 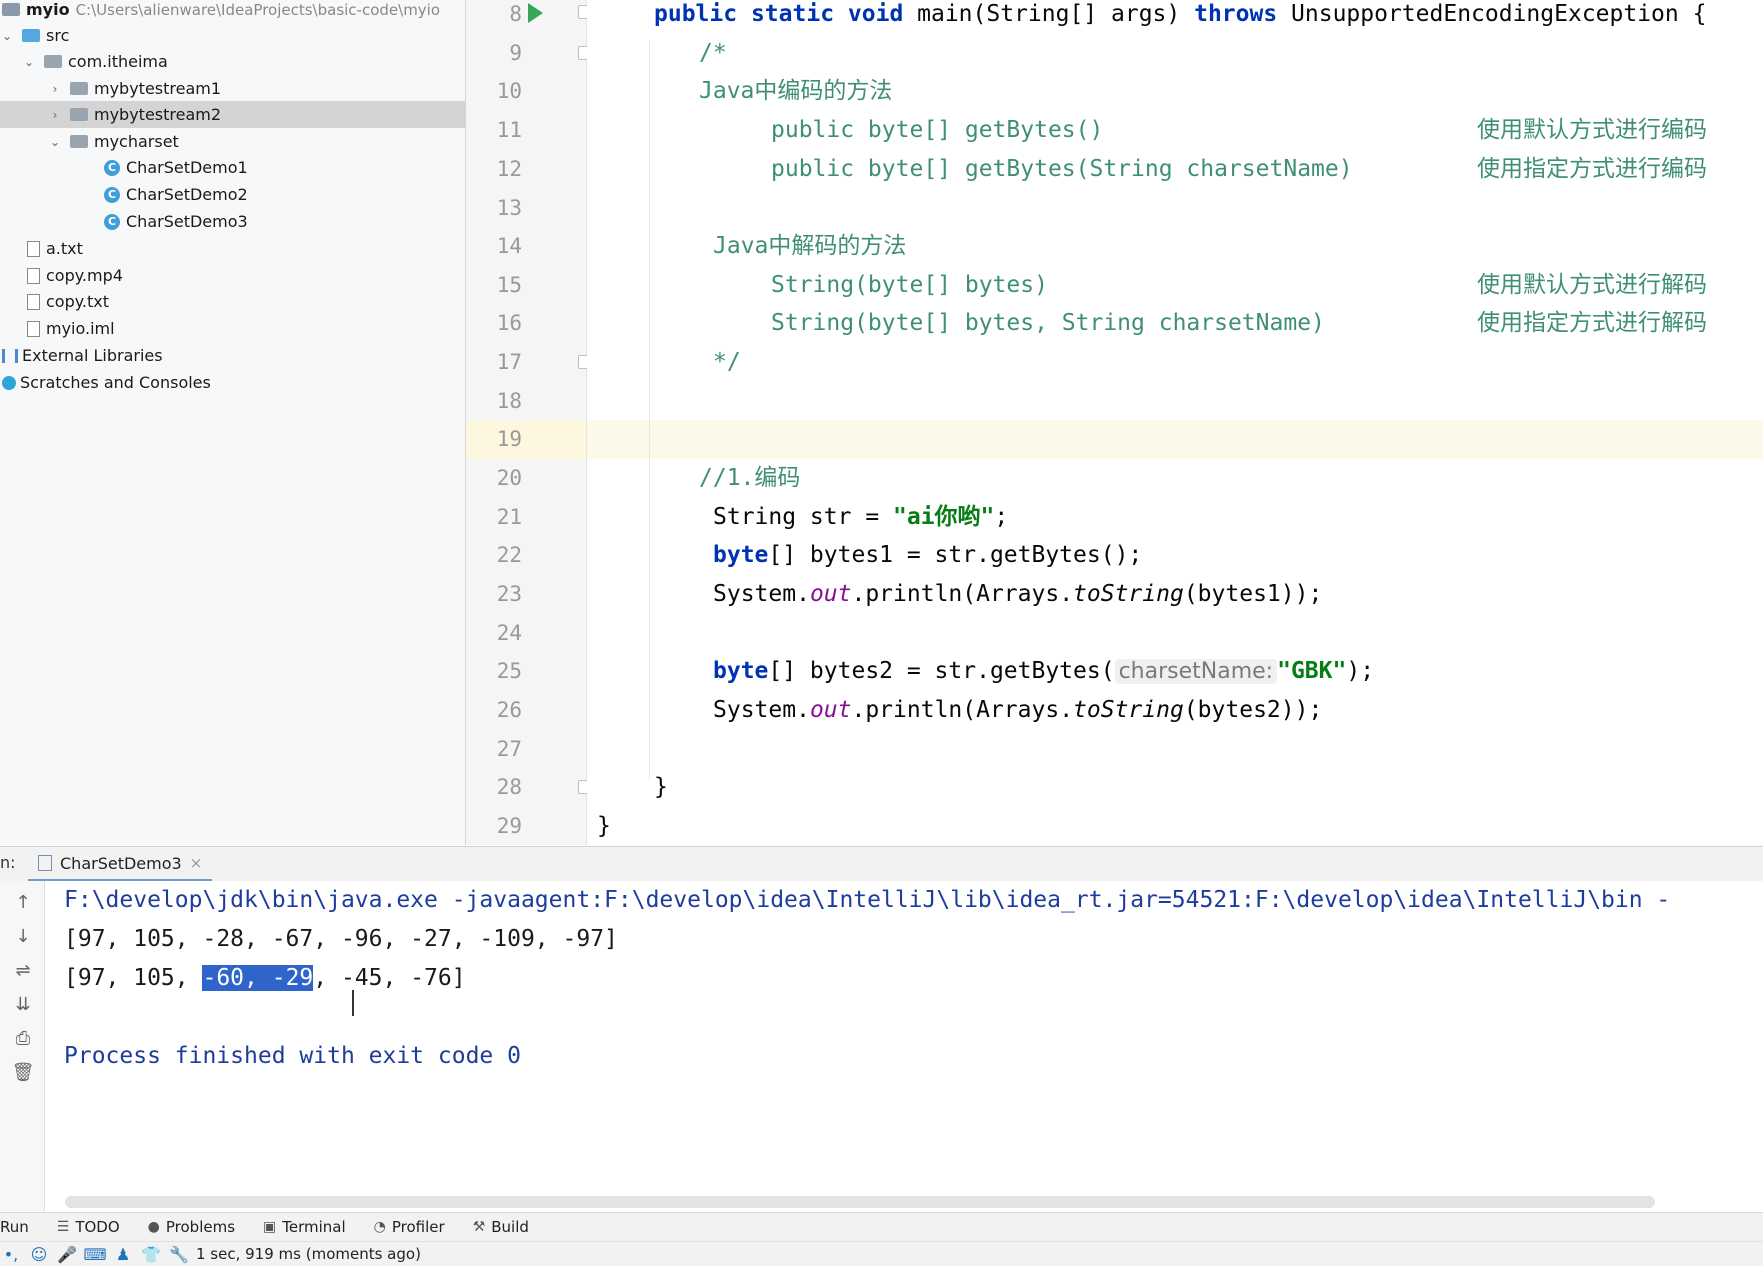 I want to click on line-number: 18, so click(x=509, y=401).